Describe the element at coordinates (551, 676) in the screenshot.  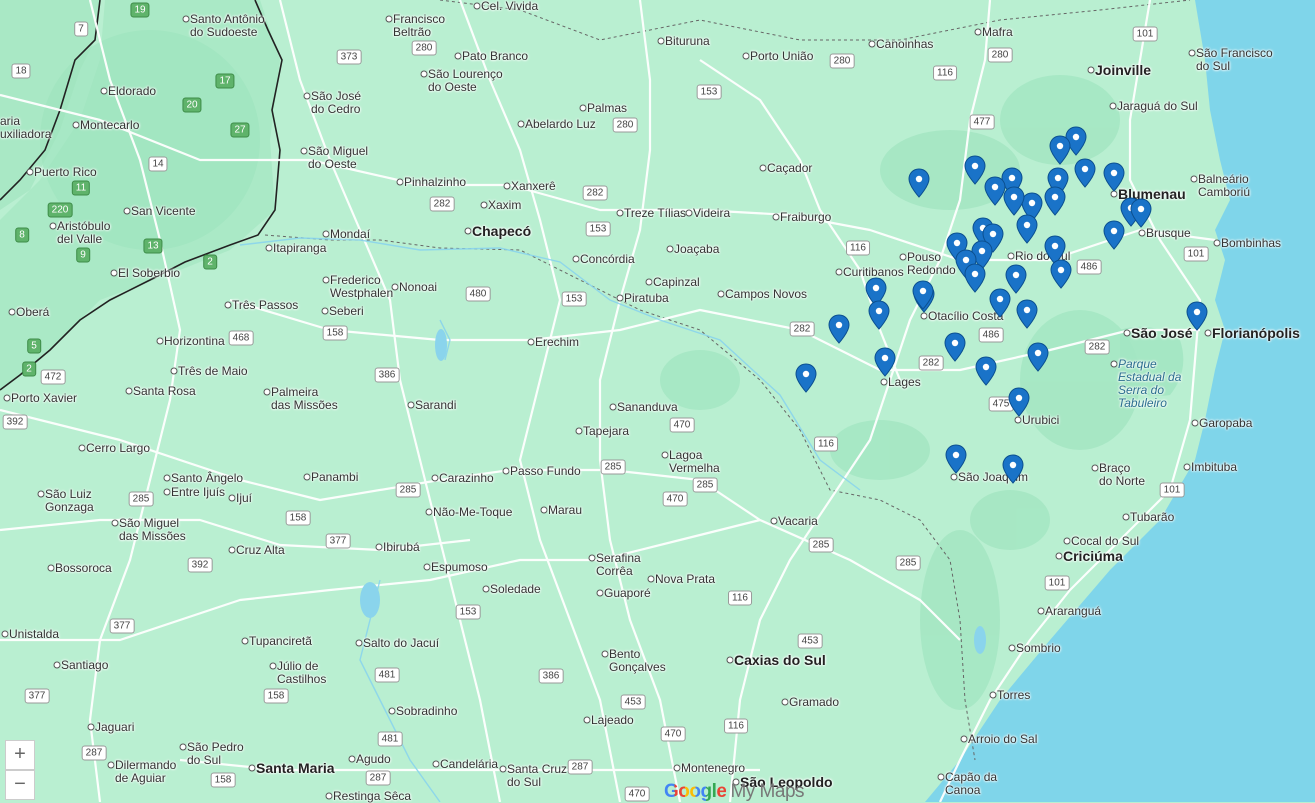
I see `highway-shield: 386` at that location.